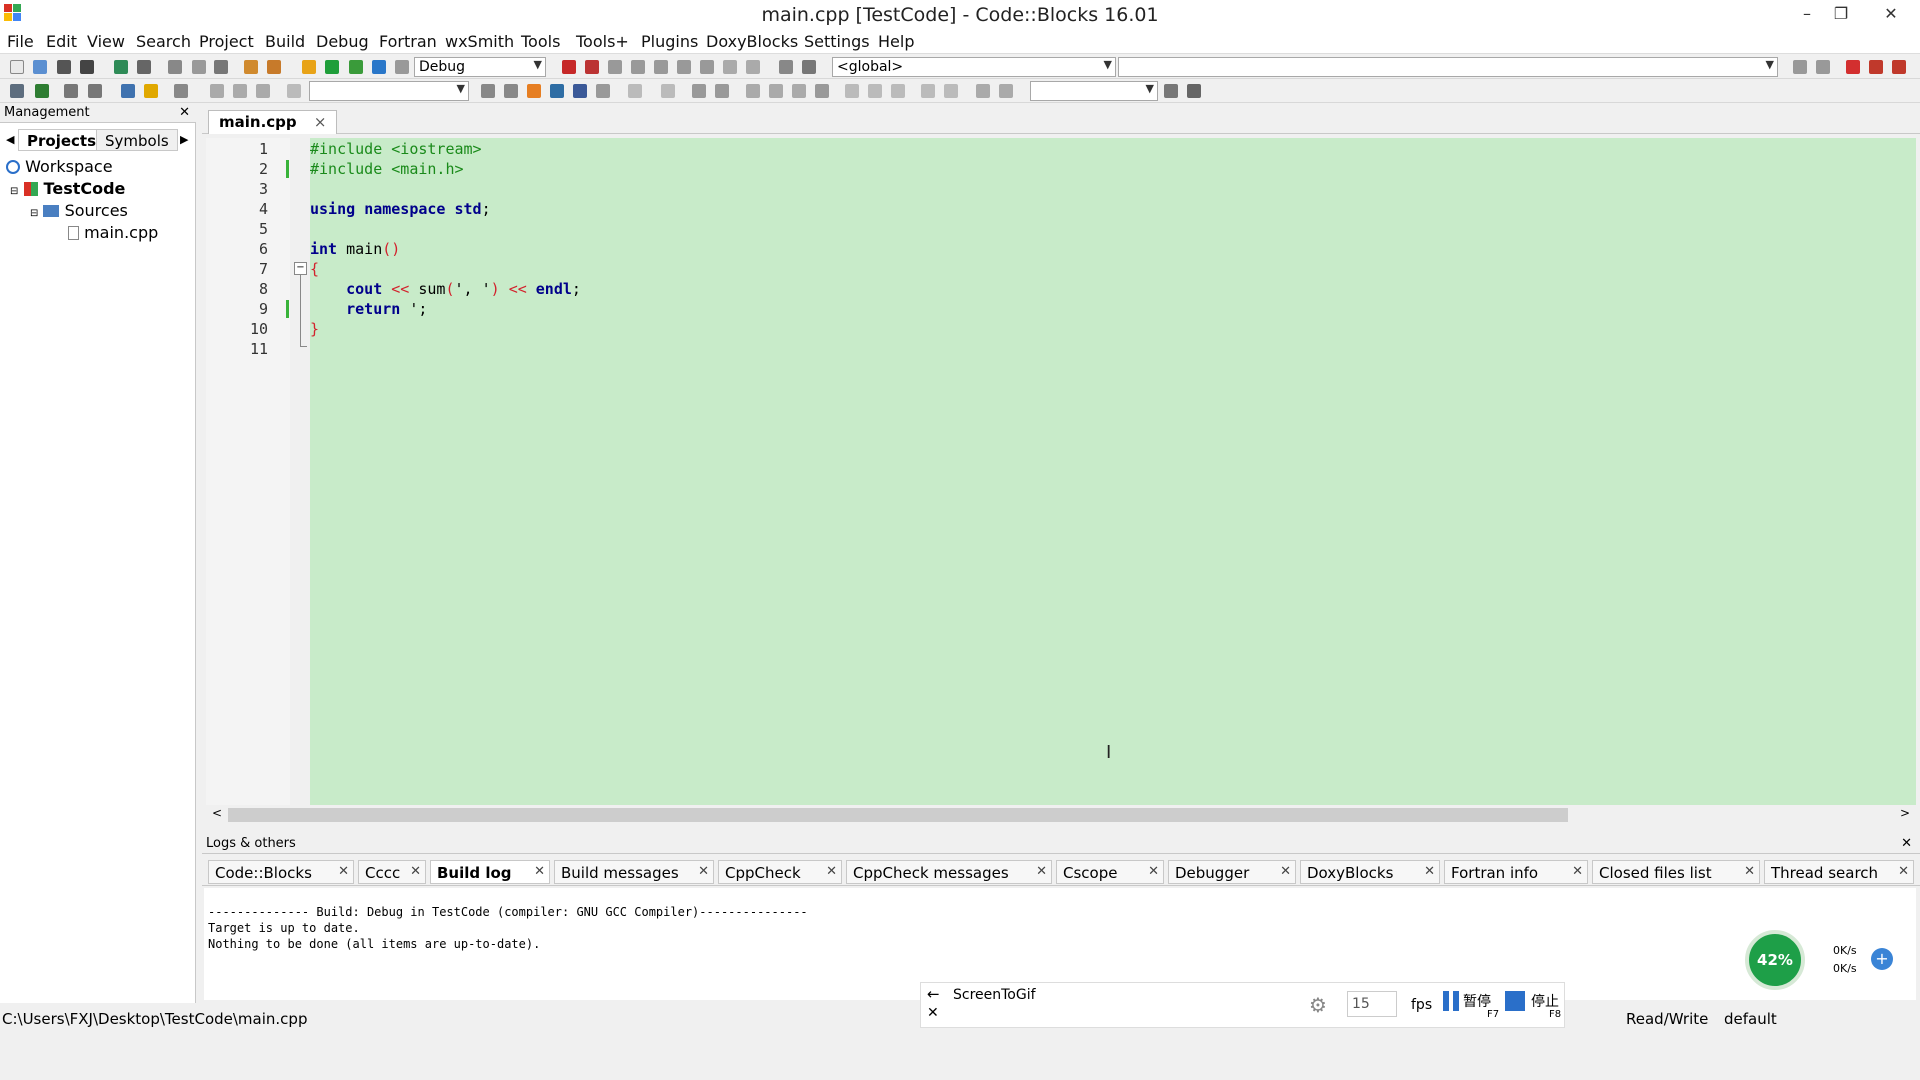 The height and width of the screenshot is (1080, 1920). Describe the element at coordinates (822, 91) in the screenshot. I see `layout-d-icon` at that location.